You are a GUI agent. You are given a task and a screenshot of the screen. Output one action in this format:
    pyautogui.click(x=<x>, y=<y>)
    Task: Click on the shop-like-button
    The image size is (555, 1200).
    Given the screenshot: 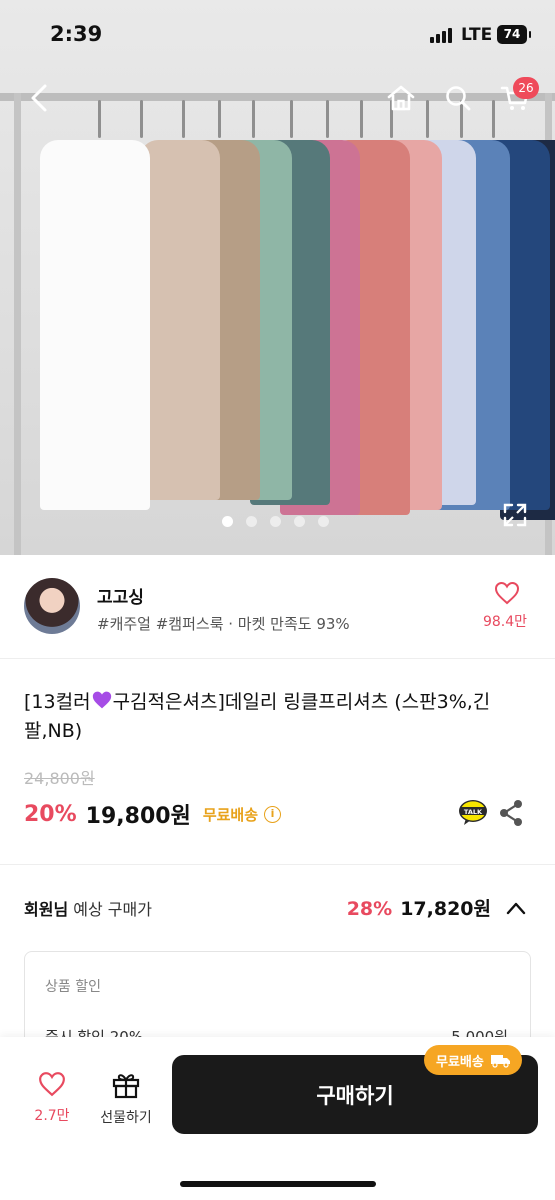 What is the action you would take?
    pyautogui.click(x=507, y=595)
    